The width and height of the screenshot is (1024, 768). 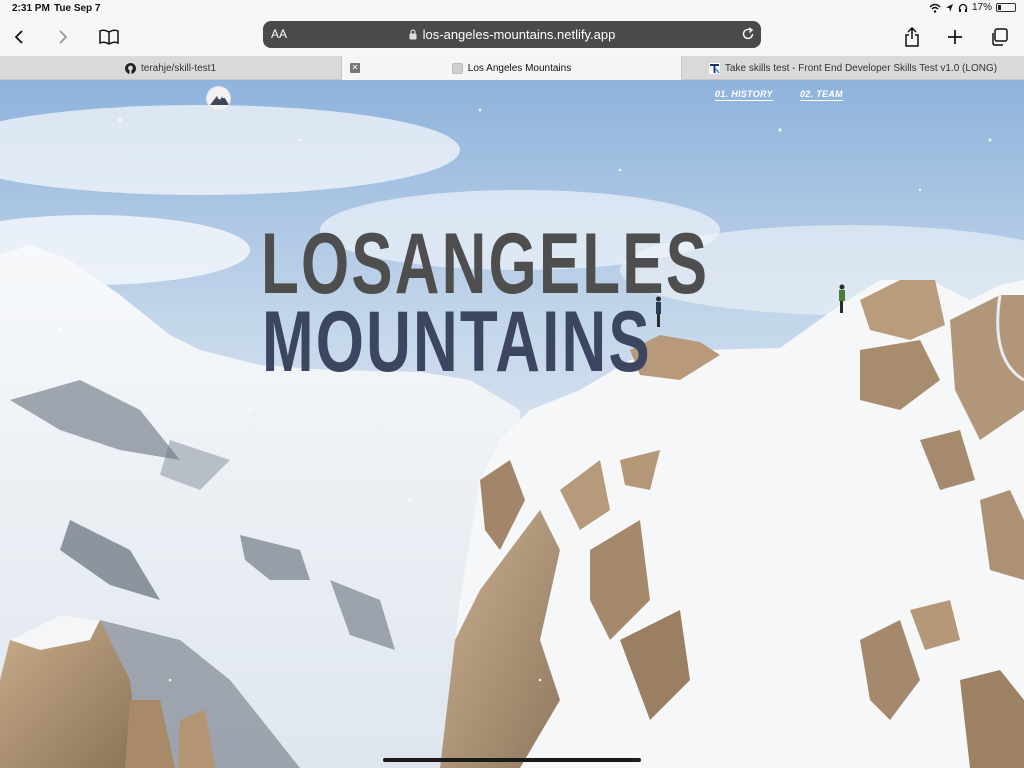 What do you see at coordinates (949, 7) in the screenshot?
I see `location-icon` at bounding box center [949, 7].